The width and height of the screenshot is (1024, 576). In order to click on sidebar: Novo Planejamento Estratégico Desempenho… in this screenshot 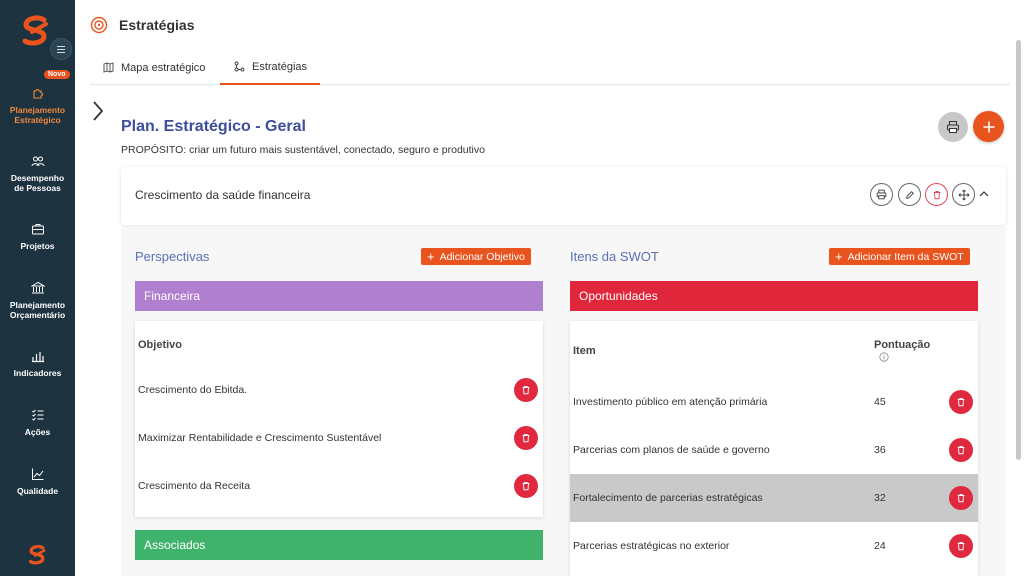, I will do `click(37, 288)`.